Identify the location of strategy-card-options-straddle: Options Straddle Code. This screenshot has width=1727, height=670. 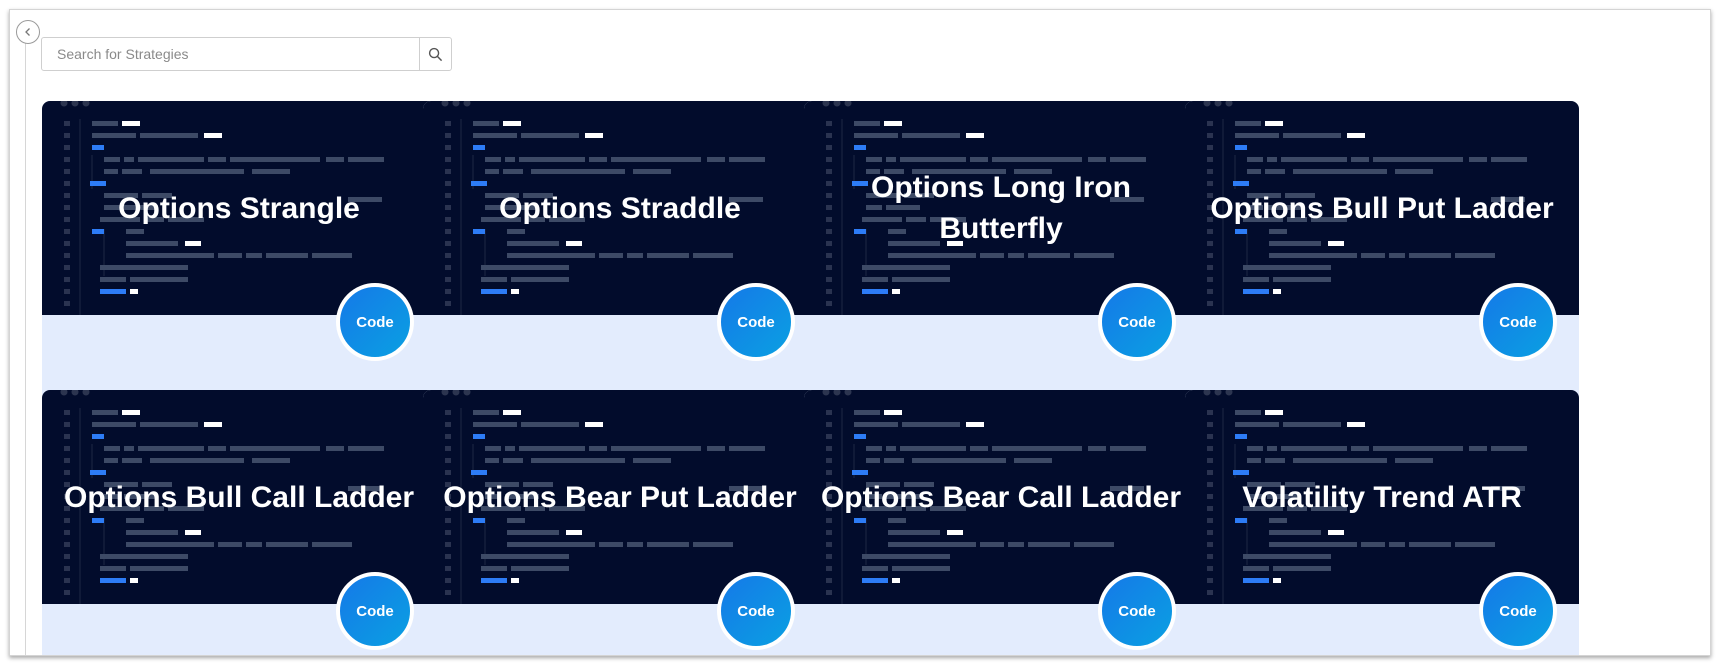
(620, 251).